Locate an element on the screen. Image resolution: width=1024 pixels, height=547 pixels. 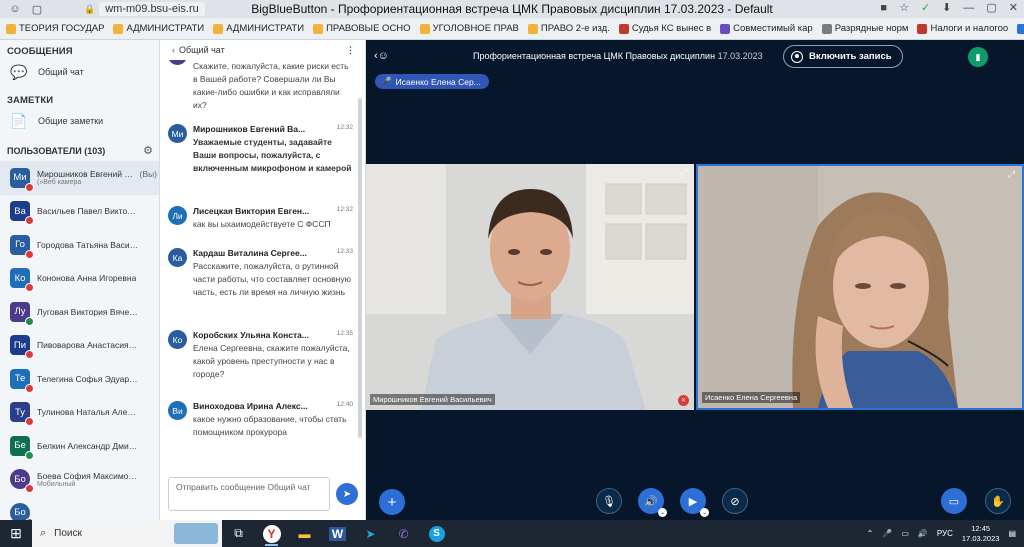
bookmark-label: Разрядные норм is located at coordinates (871, 28).